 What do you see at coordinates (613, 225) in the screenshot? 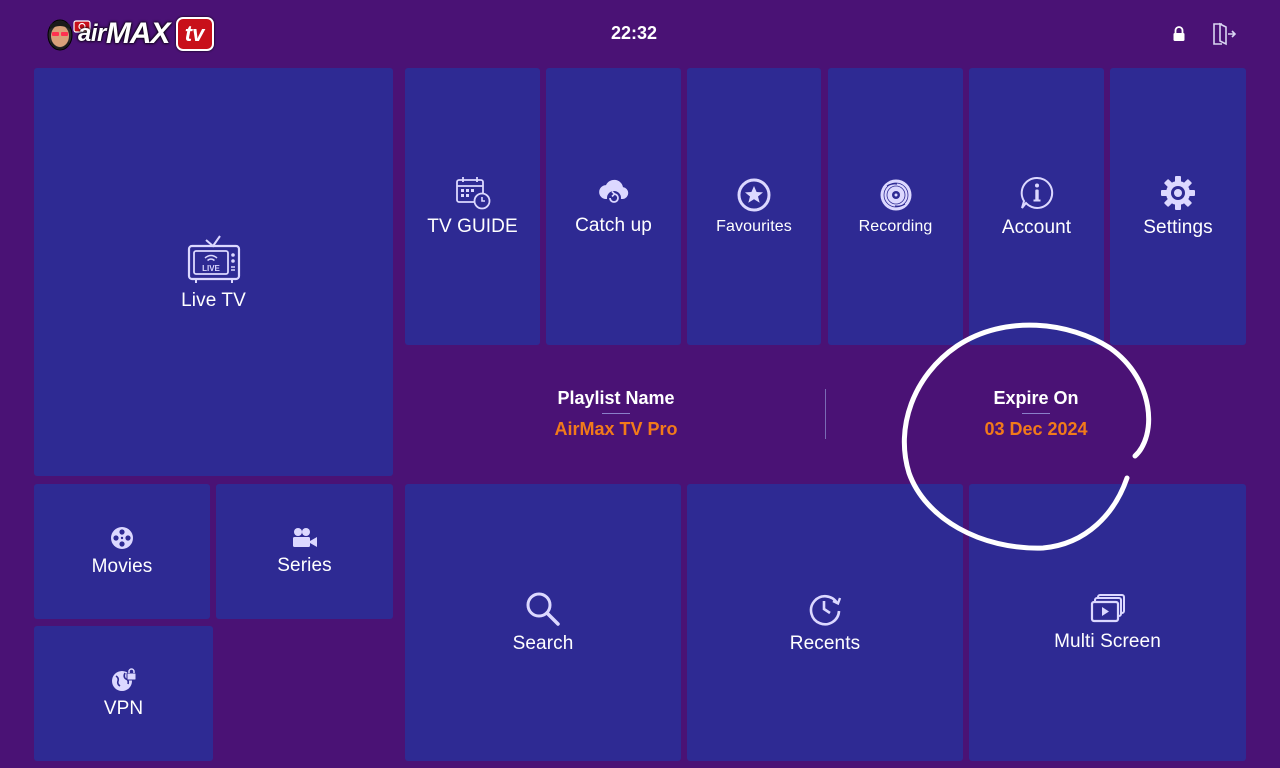
I see `catch-up-label: Catch up` at bounding box center [613, 225].